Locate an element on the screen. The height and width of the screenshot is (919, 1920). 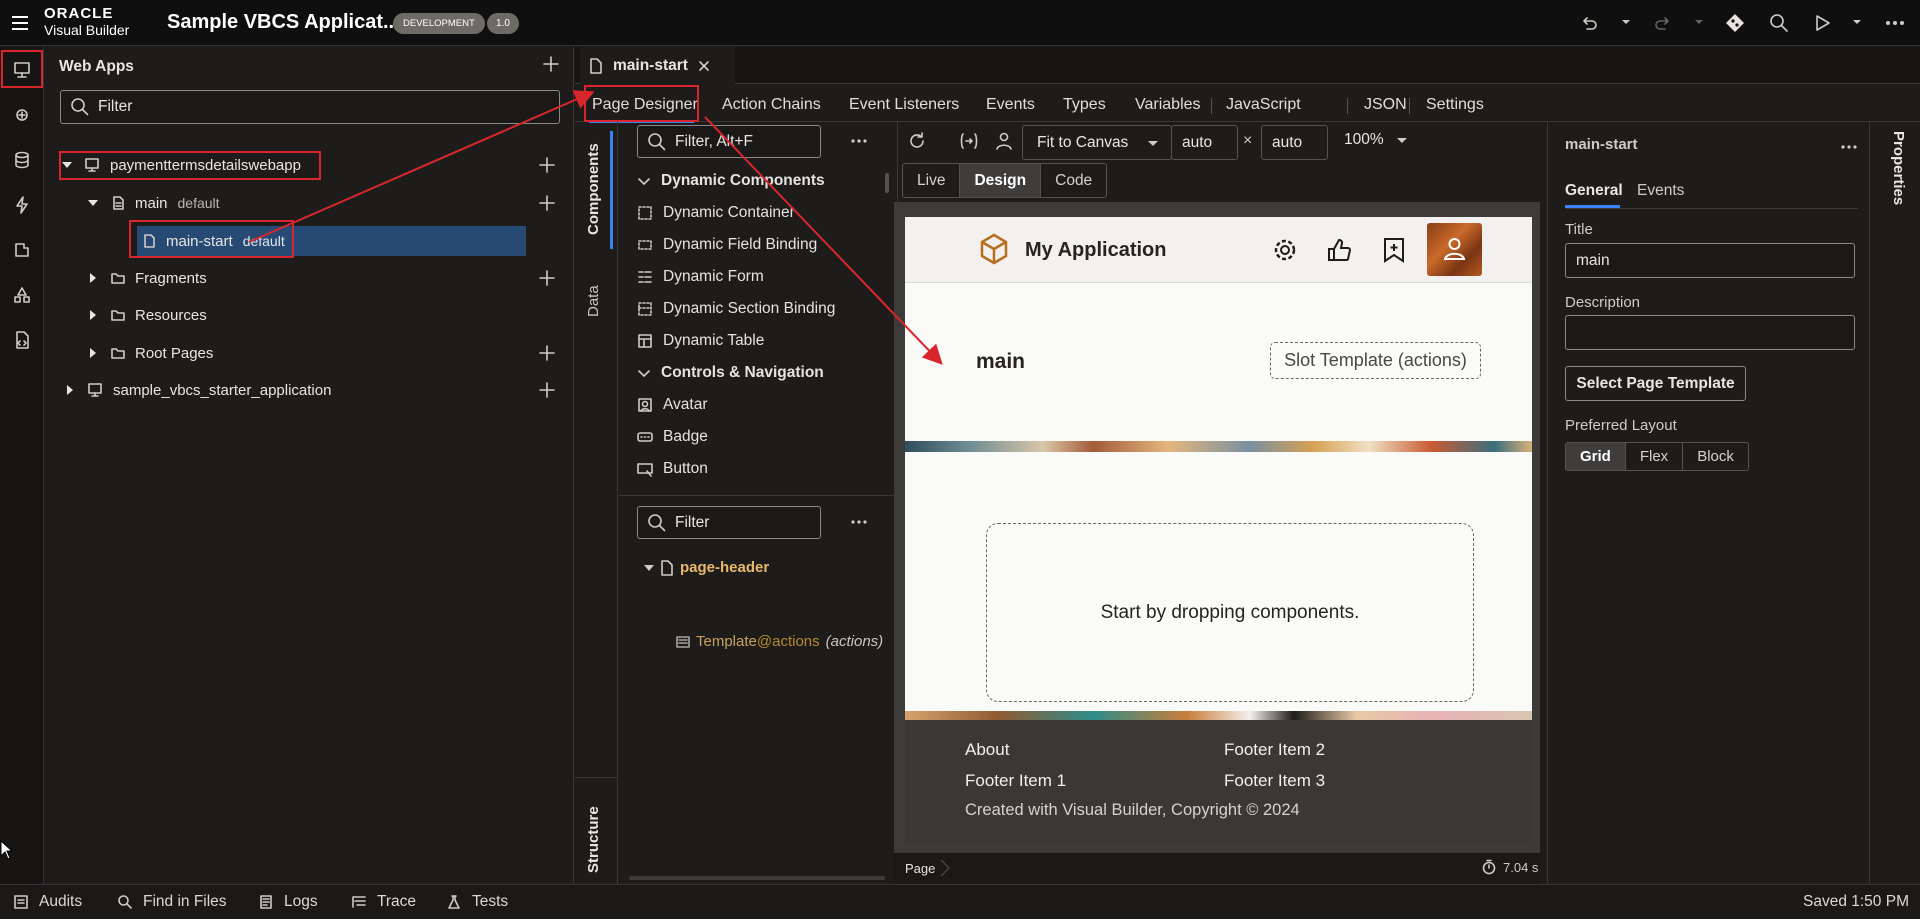
properties-tab-general: General is located at coordinates (1594, 191).